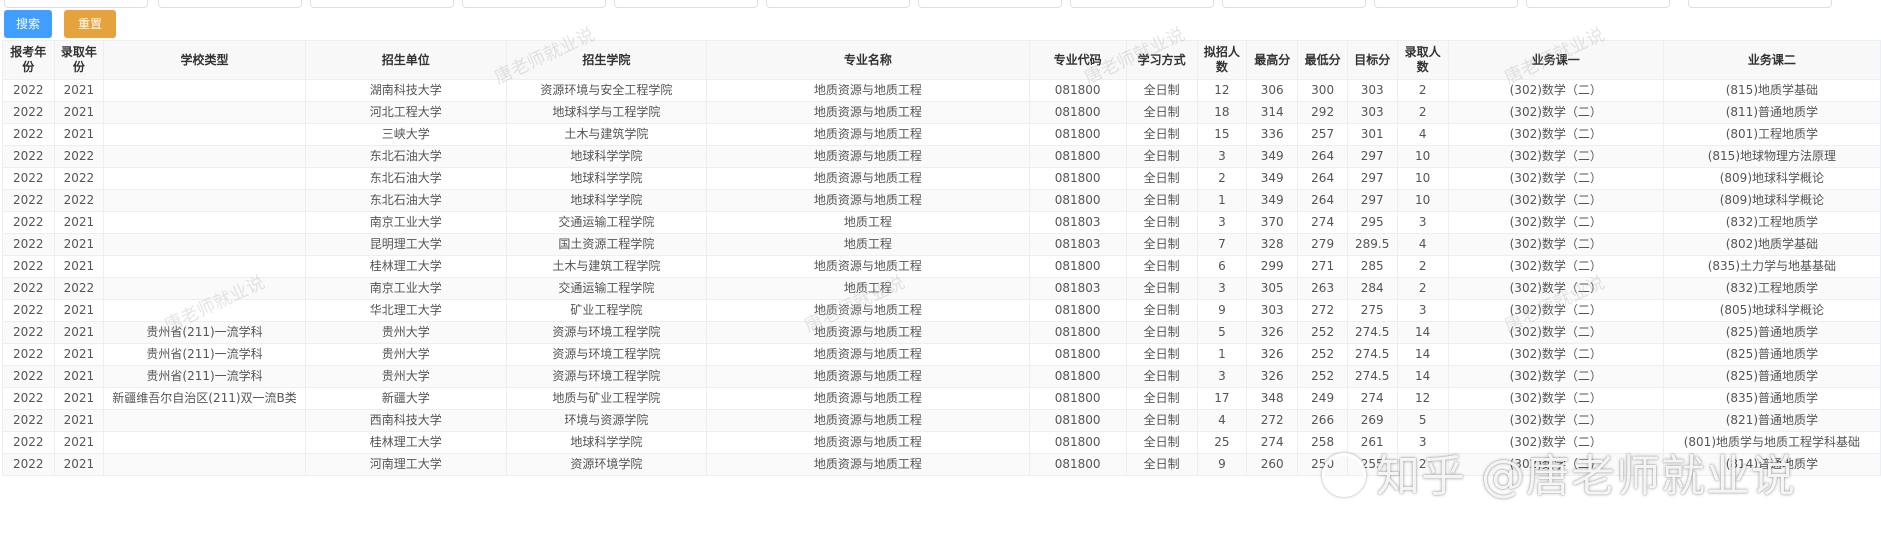  I want to click on table-cell: 5, so click(1422, 420).